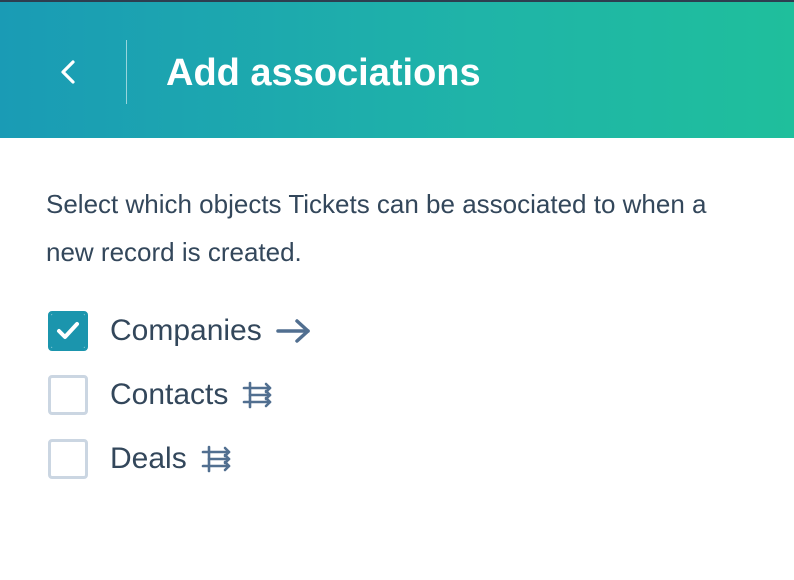  I want to click on deals-checkbox, so click(68, 459).